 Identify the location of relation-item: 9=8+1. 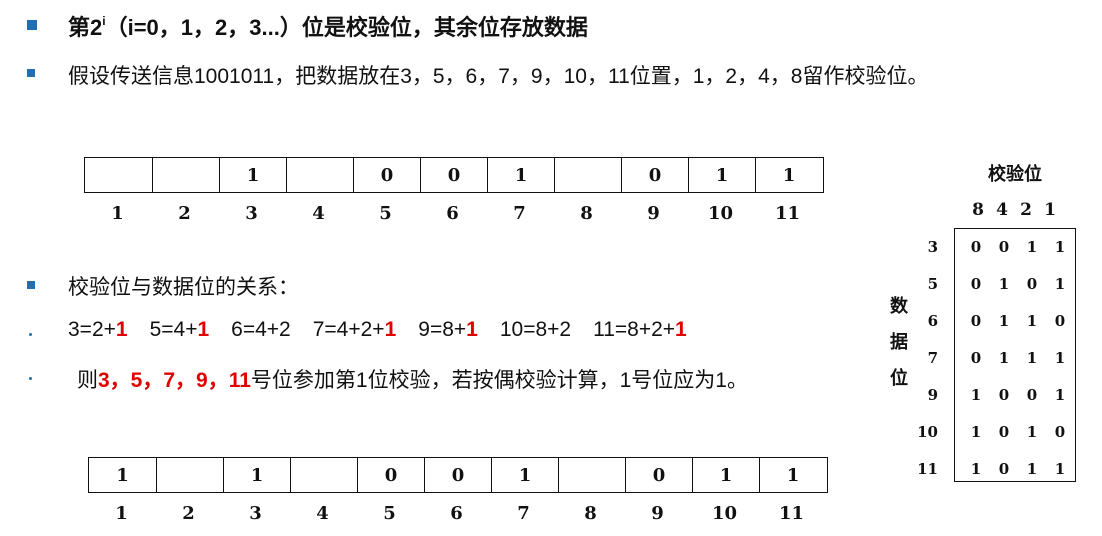
(448, 329).